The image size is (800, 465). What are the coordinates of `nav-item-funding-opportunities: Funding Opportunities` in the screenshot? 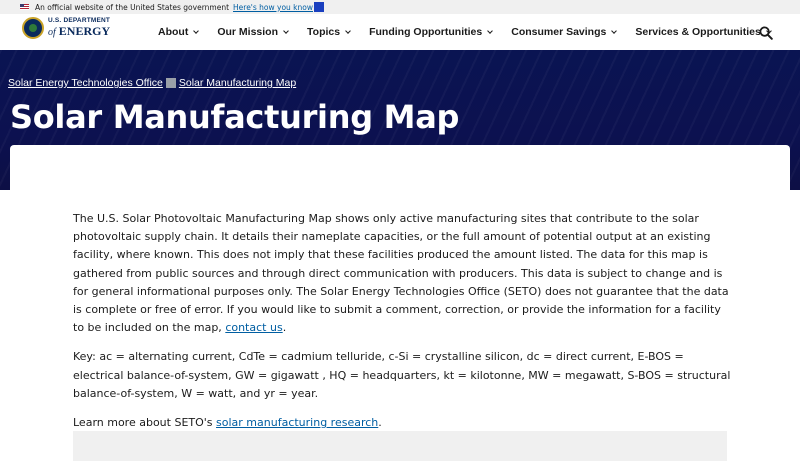 It's located at (431, 32).